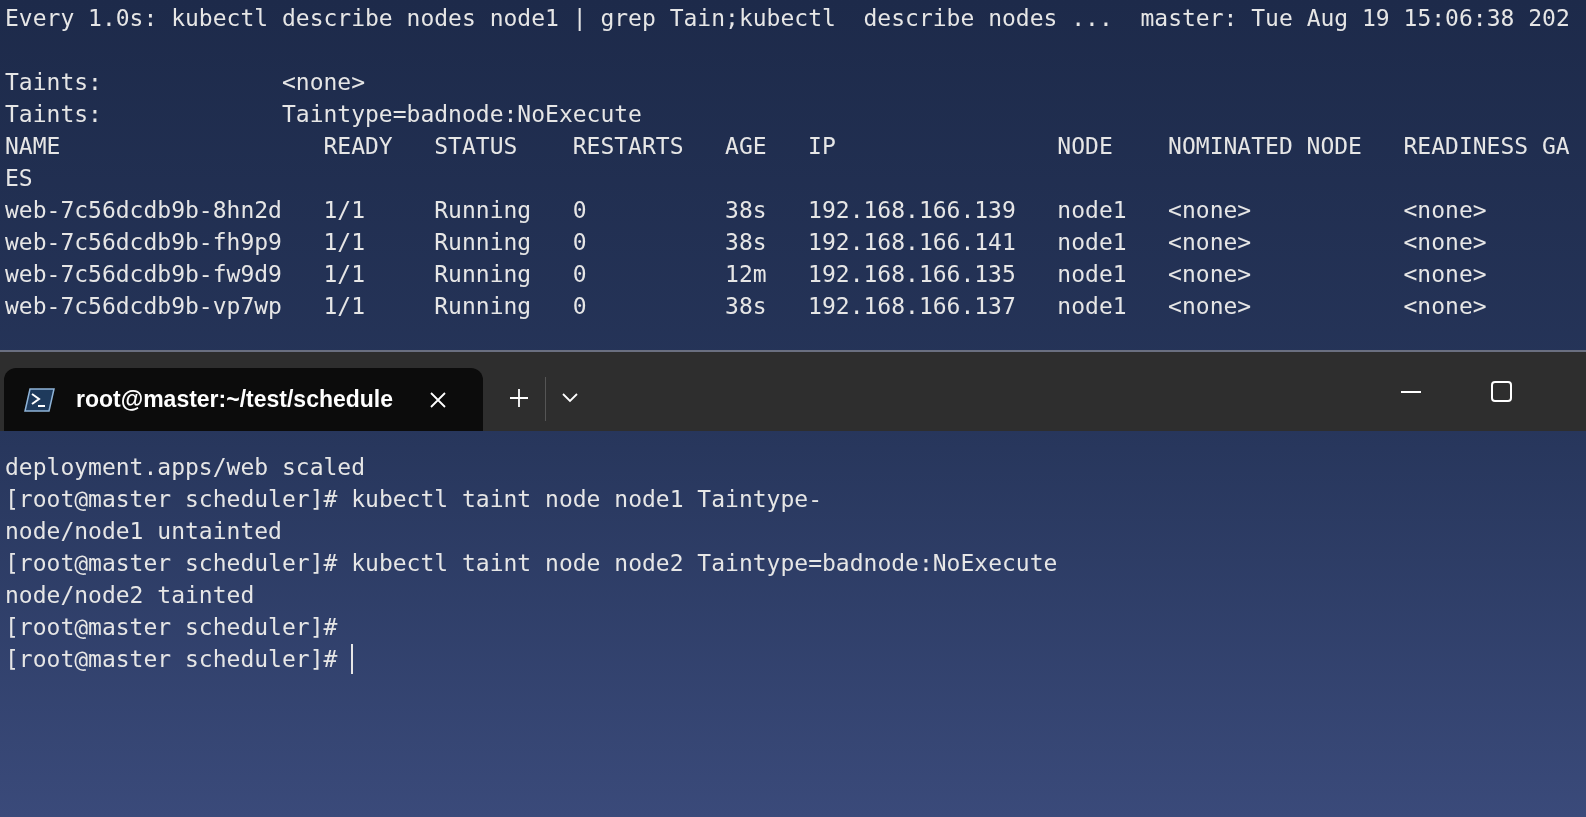 The width and height of the screenshot is (1586, 817). Describe the element at coordinates (476, 146) in the screenshot. I see `column-header: STATUS` at that location.